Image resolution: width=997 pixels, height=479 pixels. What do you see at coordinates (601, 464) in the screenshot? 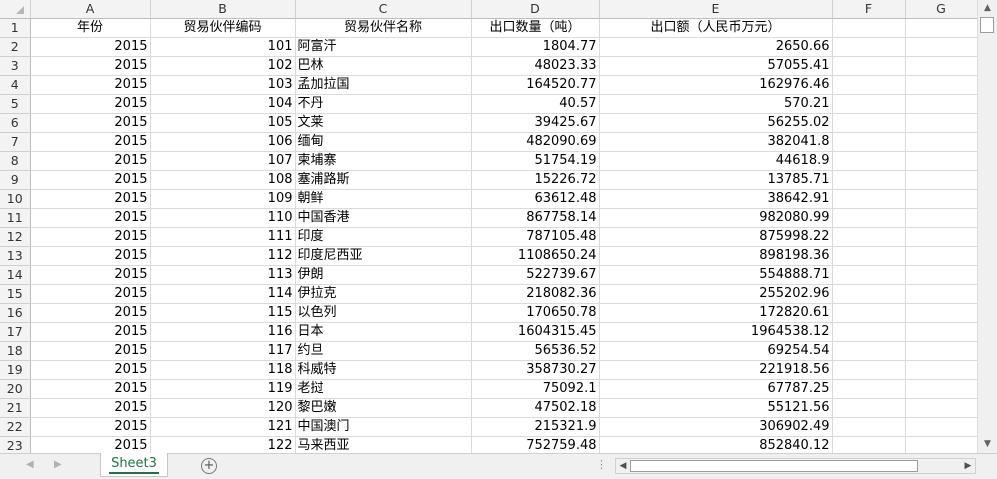
I see `tab-splitter-handle-icon: ⋮` at bounding box center [601, 464].